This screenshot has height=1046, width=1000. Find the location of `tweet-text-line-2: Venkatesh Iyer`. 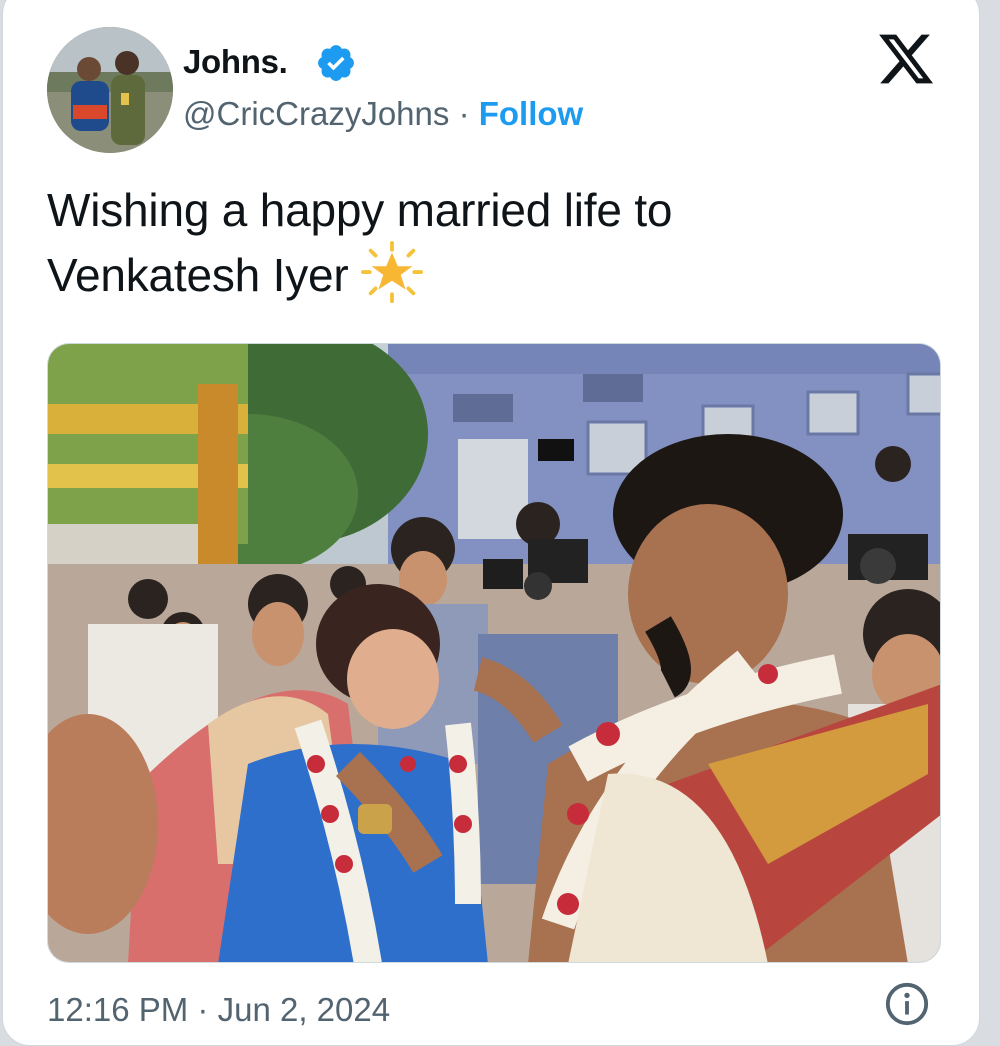

tweet-text-line-2: Venkatesh Iyer is located at coordinates (497, 273).